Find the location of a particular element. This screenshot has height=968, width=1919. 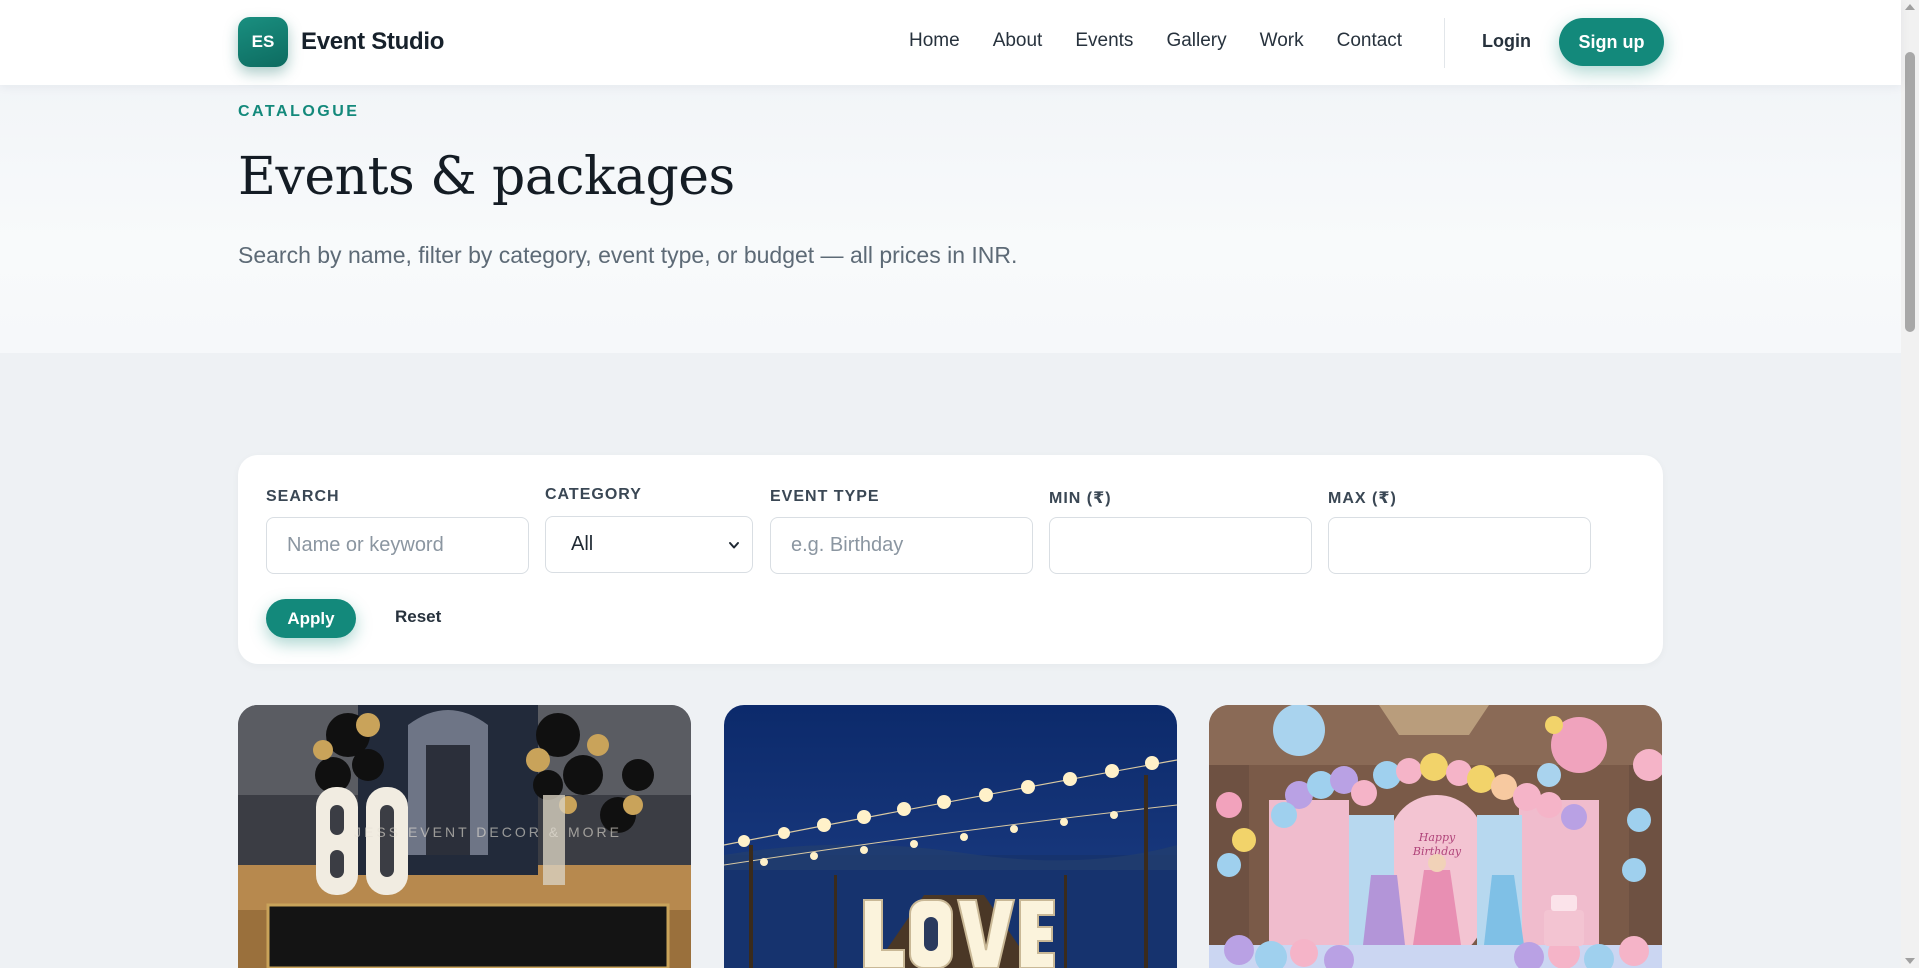

reset-button: Reset is located at coordinates (418, 617).